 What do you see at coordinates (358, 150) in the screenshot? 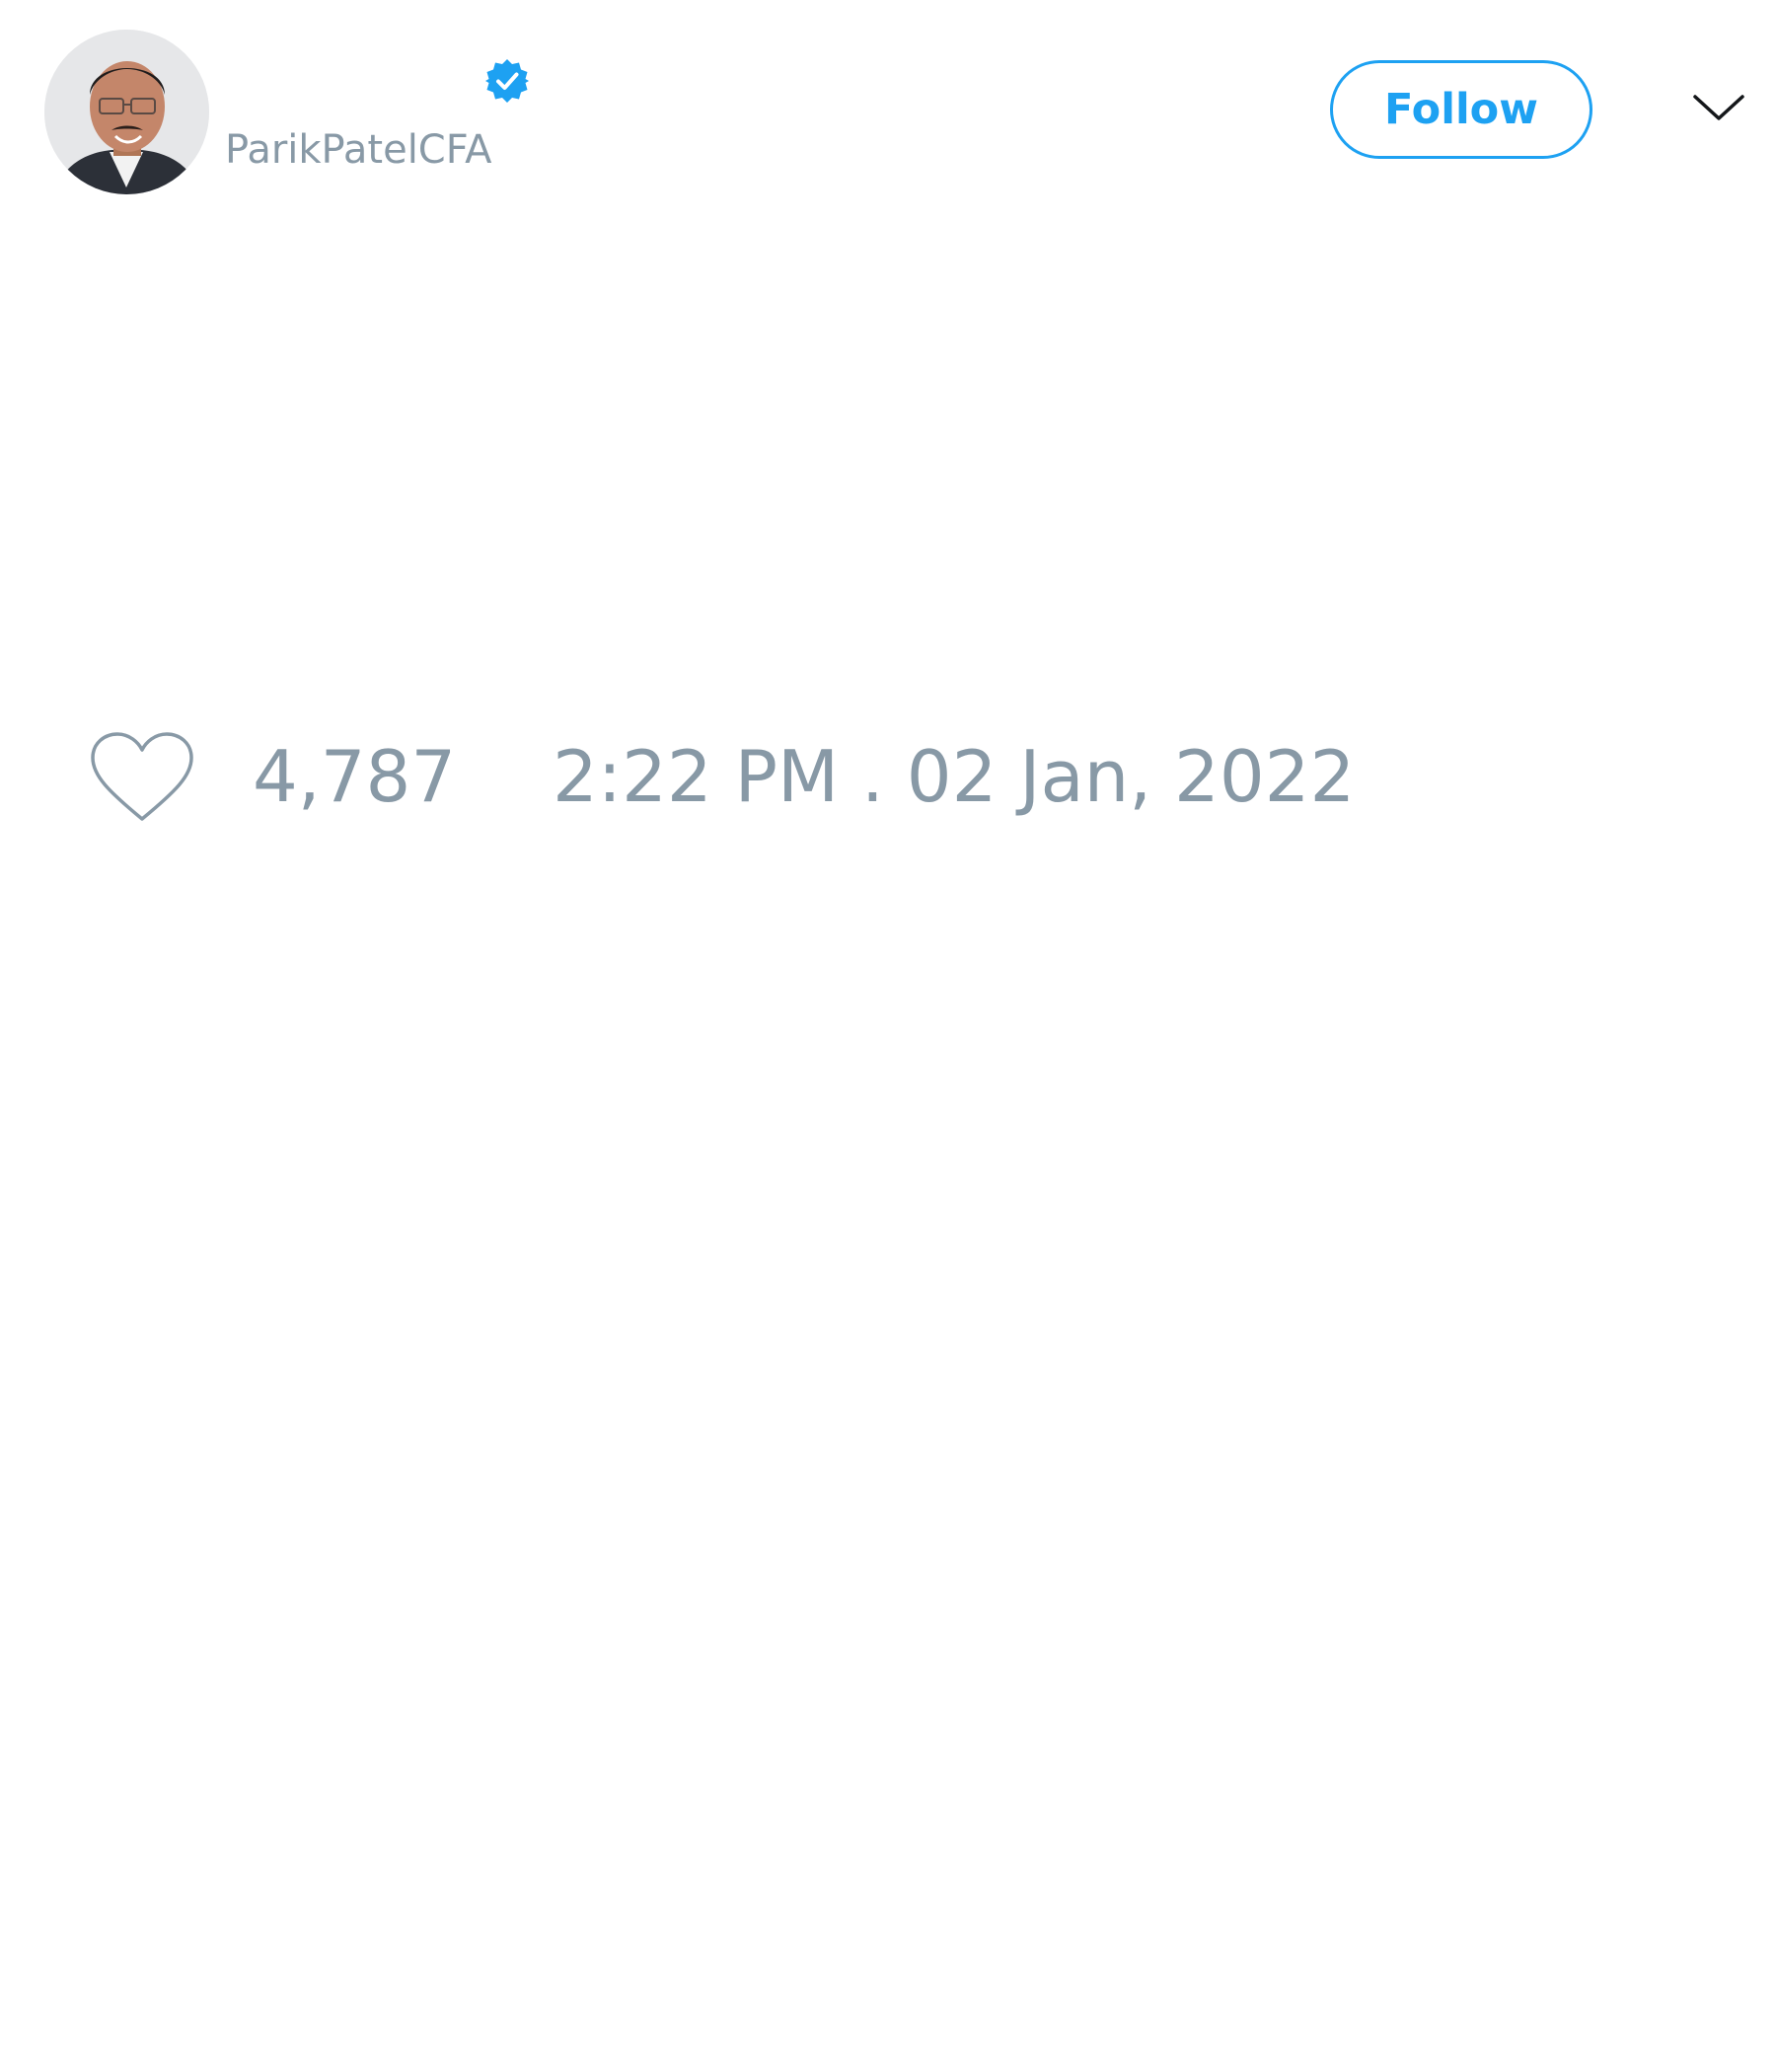
I see `author-handle: ParikPatelCFA` at bounding box center [358, 150].